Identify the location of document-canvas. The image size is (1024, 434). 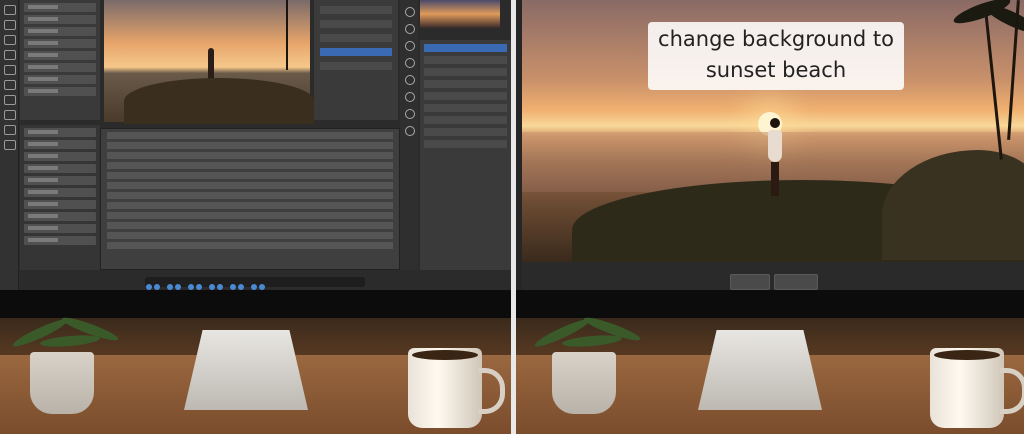
(209, 62).